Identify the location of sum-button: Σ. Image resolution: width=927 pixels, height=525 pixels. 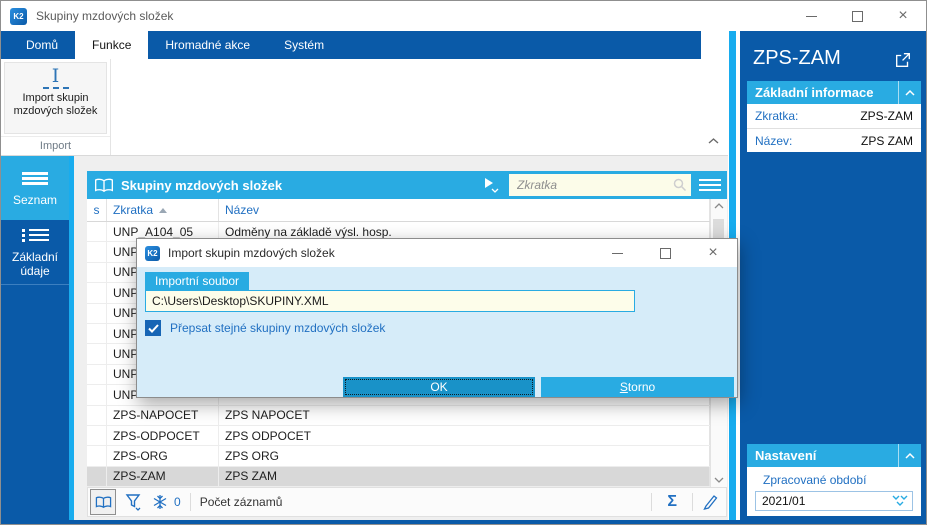
(672, 502).